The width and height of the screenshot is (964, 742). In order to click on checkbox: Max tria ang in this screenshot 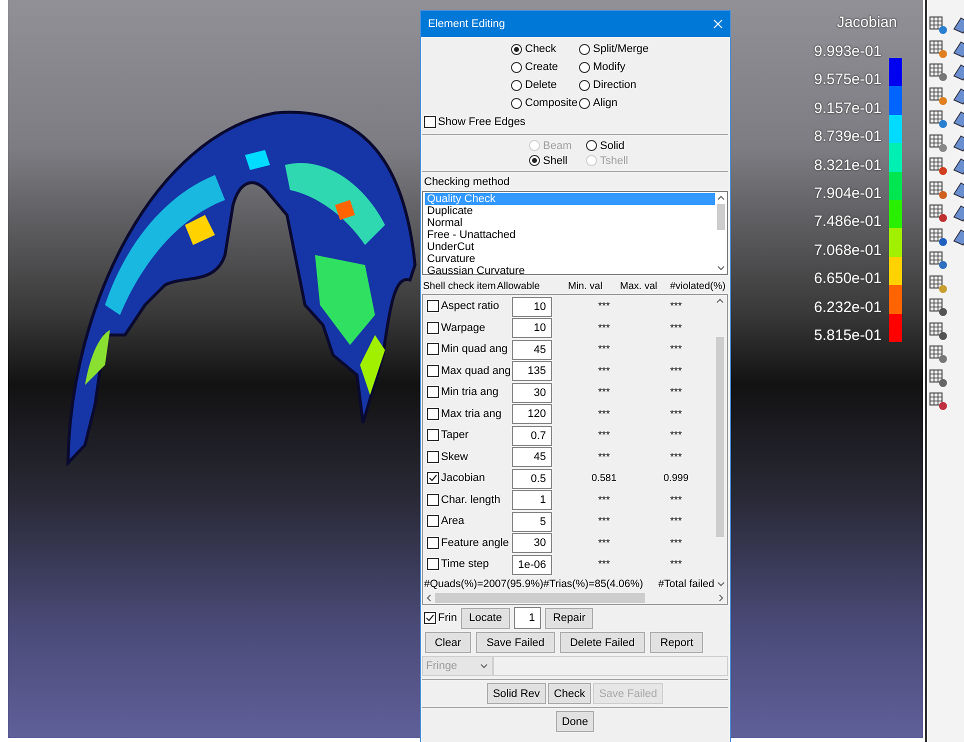, I will do `click(464, 414)`.